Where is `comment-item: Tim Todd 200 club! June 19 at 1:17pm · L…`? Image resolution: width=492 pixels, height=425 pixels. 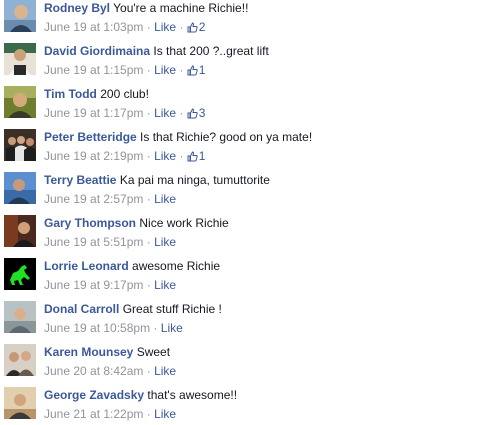 comment-item: Tim Todd 200 club! June 19 at 1:17pm · L… is located at coordinates (246, 105).